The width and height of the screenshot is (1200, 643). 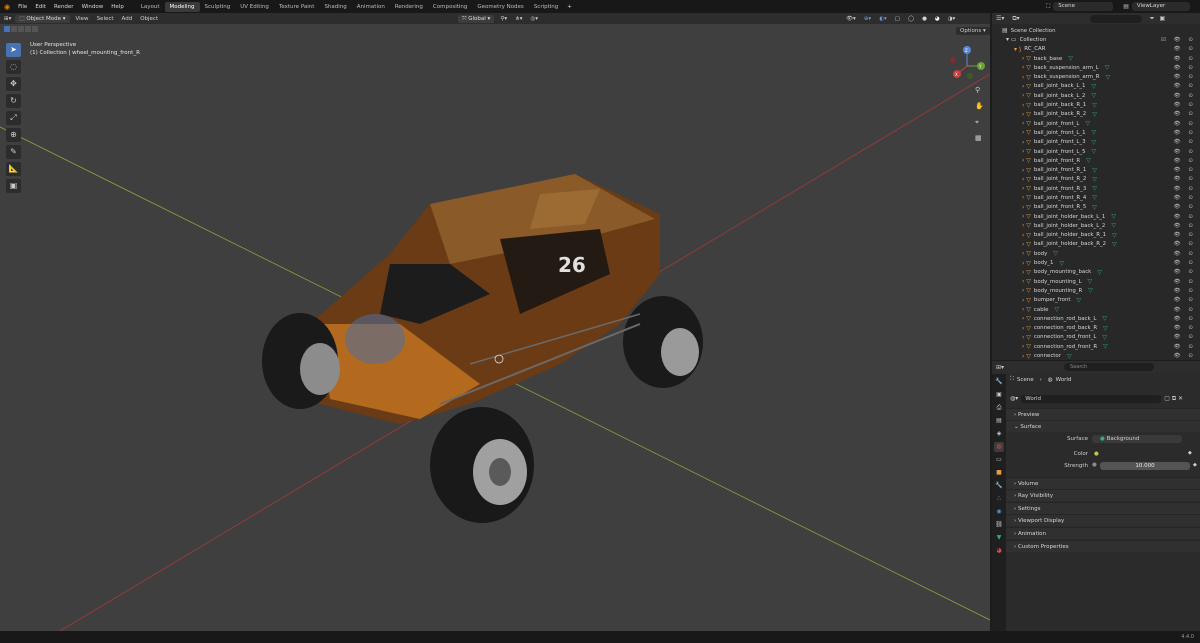 I want to click on physics-tab-icon: ◉, so click(x=999, y=512).